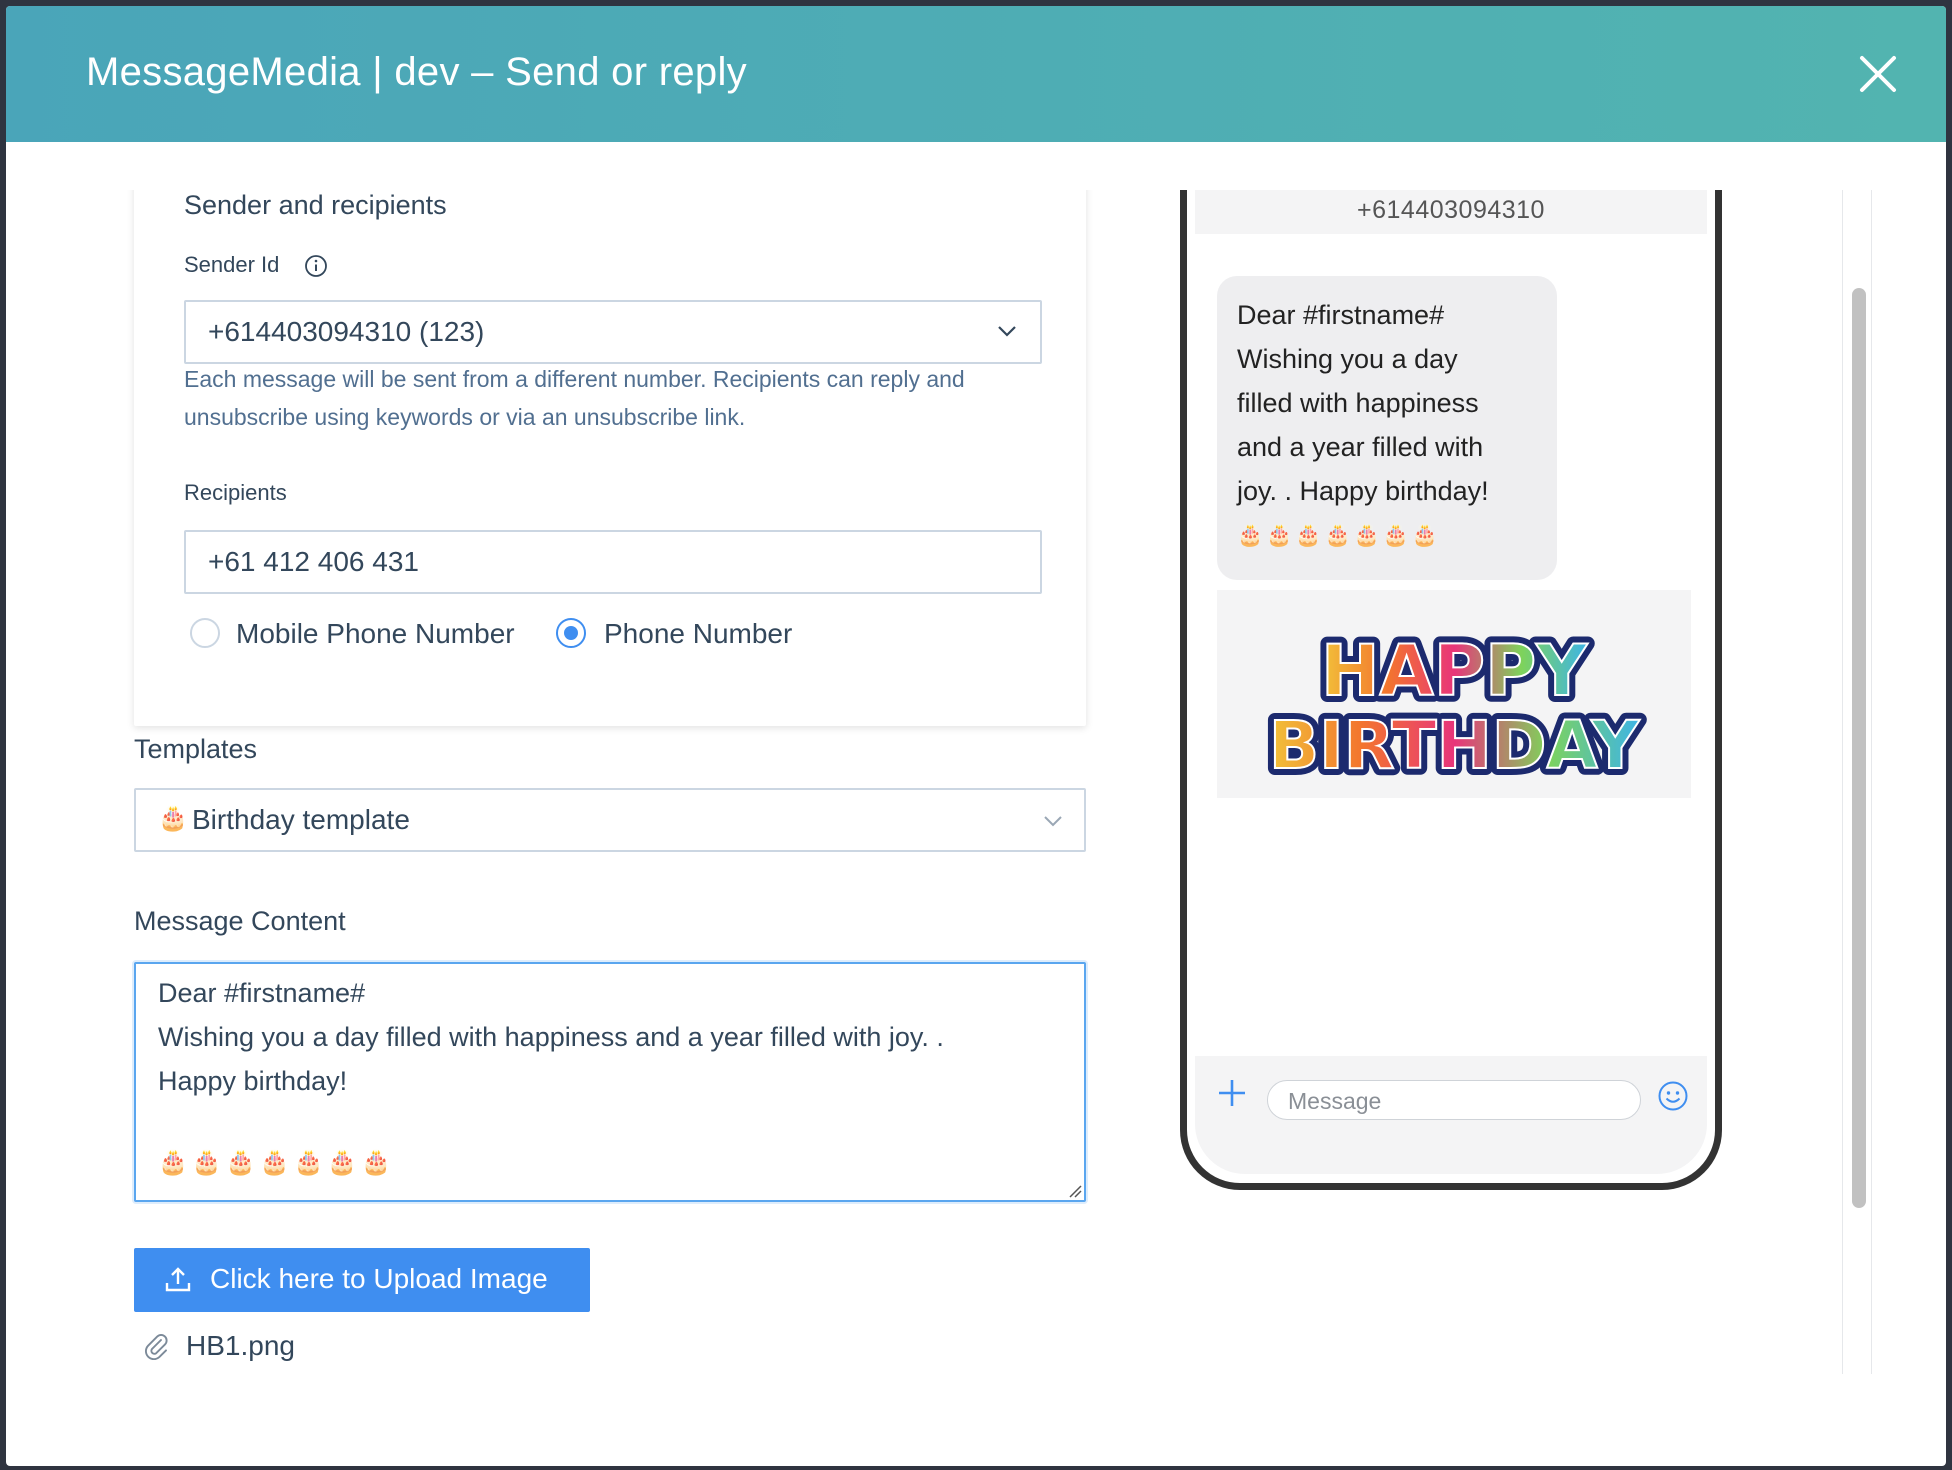 This screenshot has height=1470, width=1952. I want to click on message-line: Happy birthday!, so click(253, 1081).